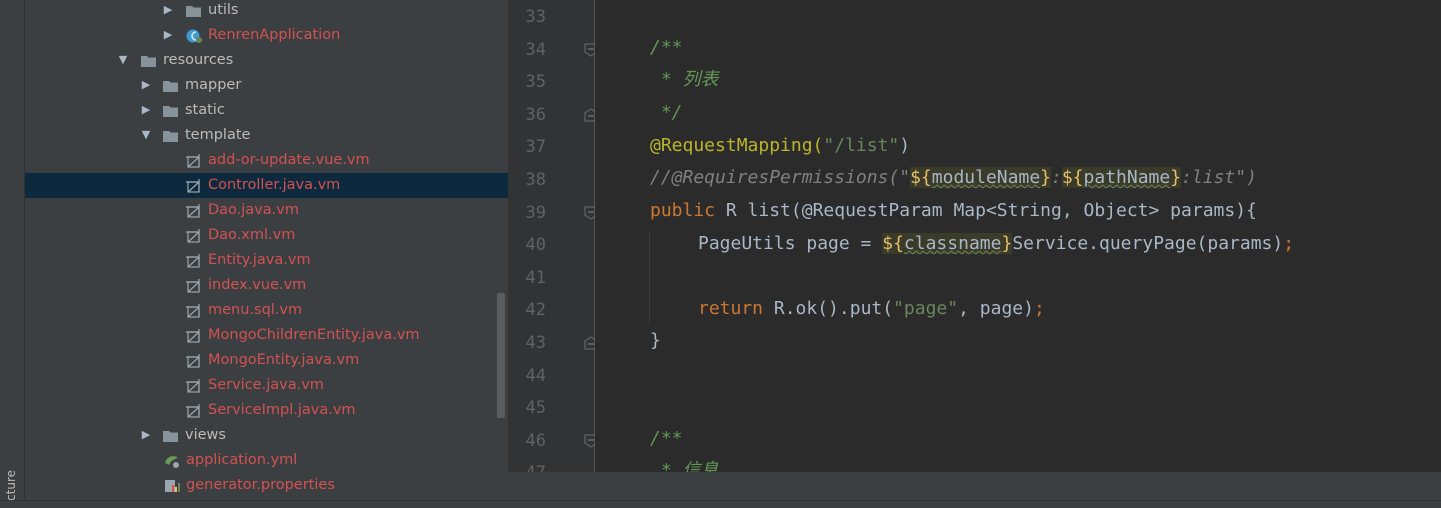 The width and height of the screenshot is (1441, 508). Describe the element at coordinates (255, 310) in the screenshot. I see `tree-item-label: menu.sql.vm` at that location.